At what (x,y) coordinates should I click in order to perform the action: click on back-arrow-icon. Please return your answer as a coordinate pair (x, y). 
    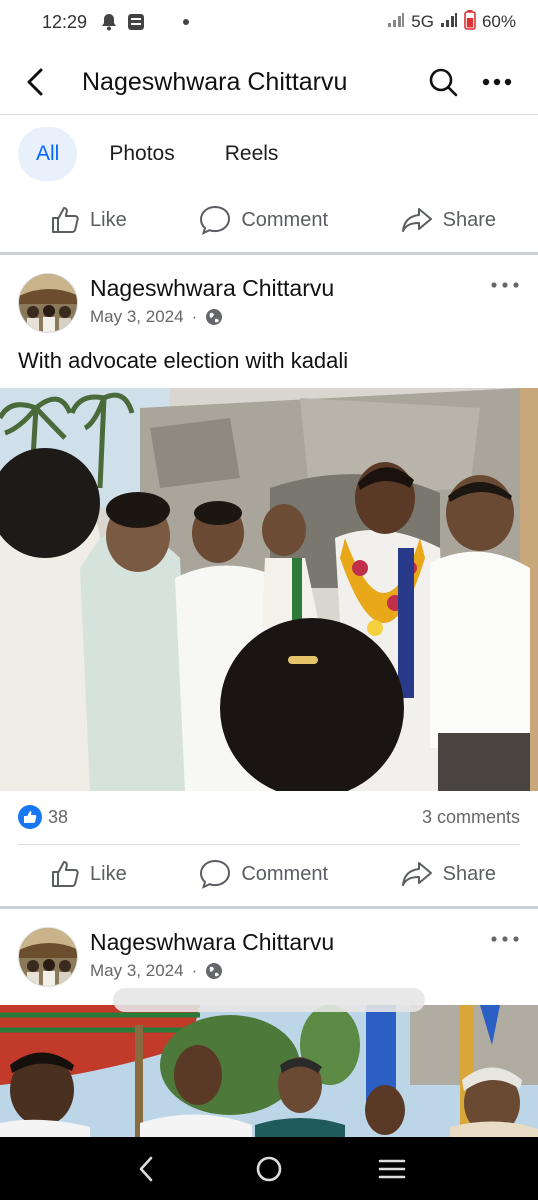
    Looking at the image, I should click on (35, 82).